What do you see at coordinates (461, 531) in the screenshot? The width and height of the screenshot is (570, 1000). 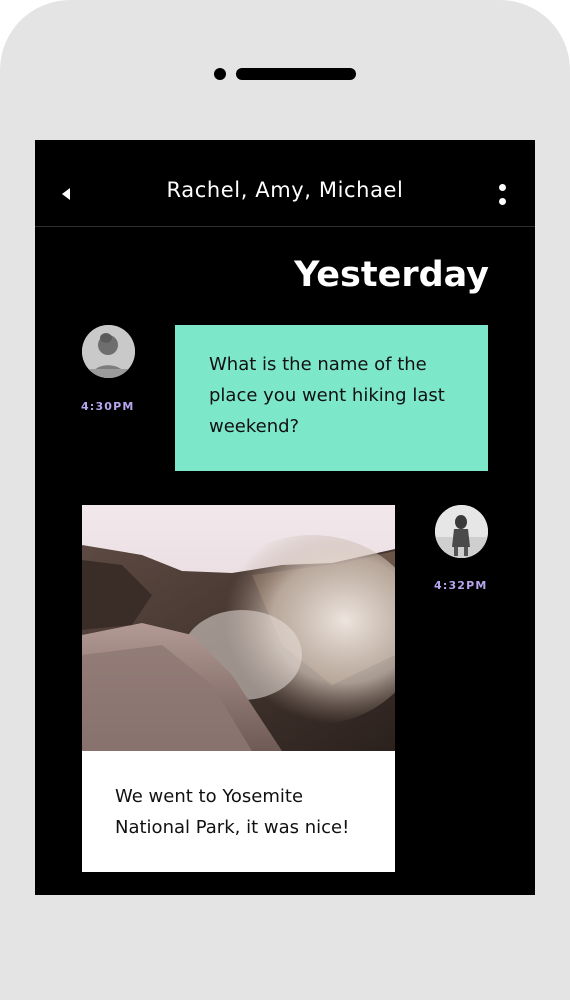 I see `avatar-amy` at bounding box center [461, 531].